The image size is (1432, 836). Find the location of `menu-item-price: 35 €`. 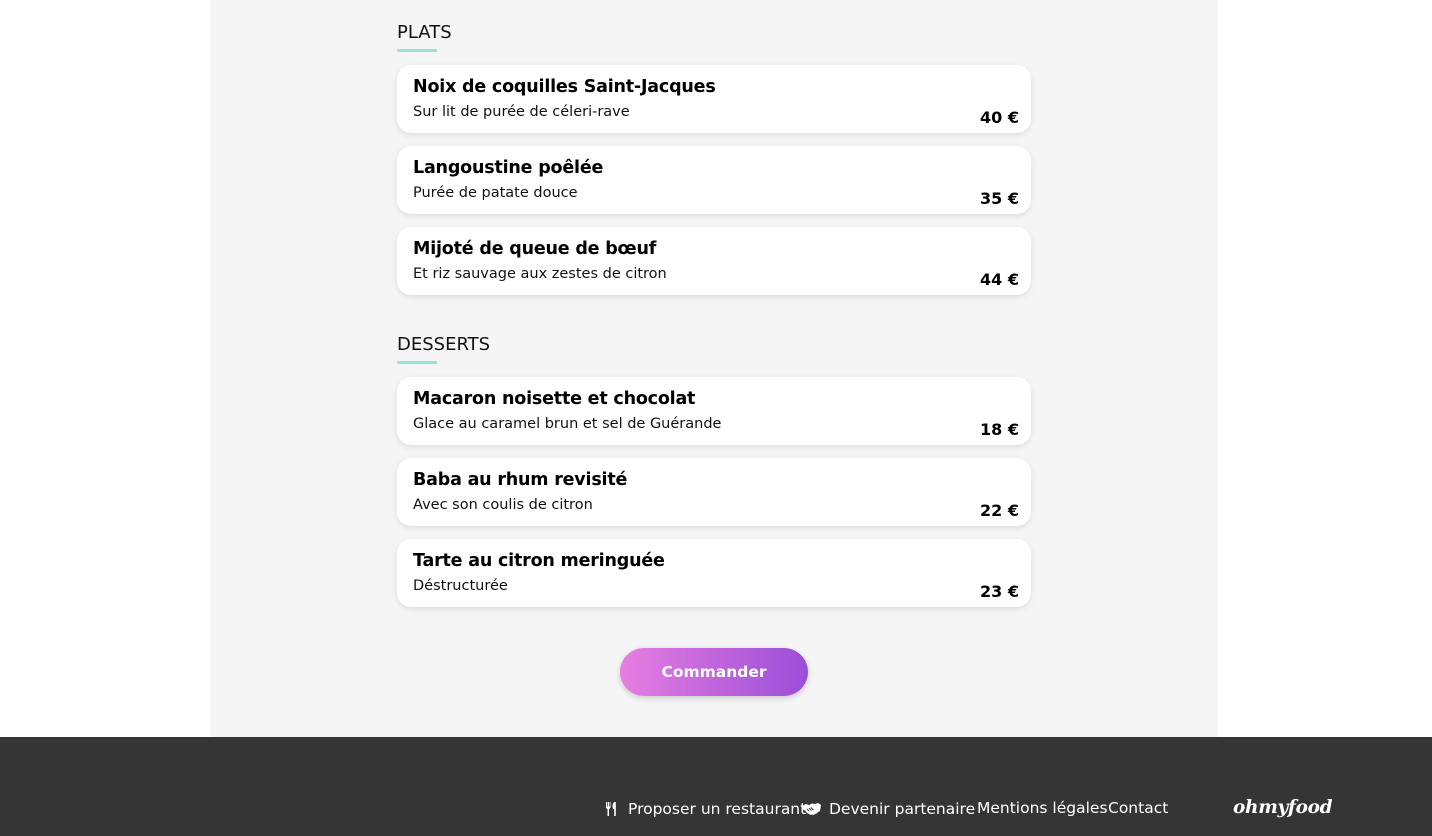

menu-item-price: 35 € is located at coordinates (999, 198).